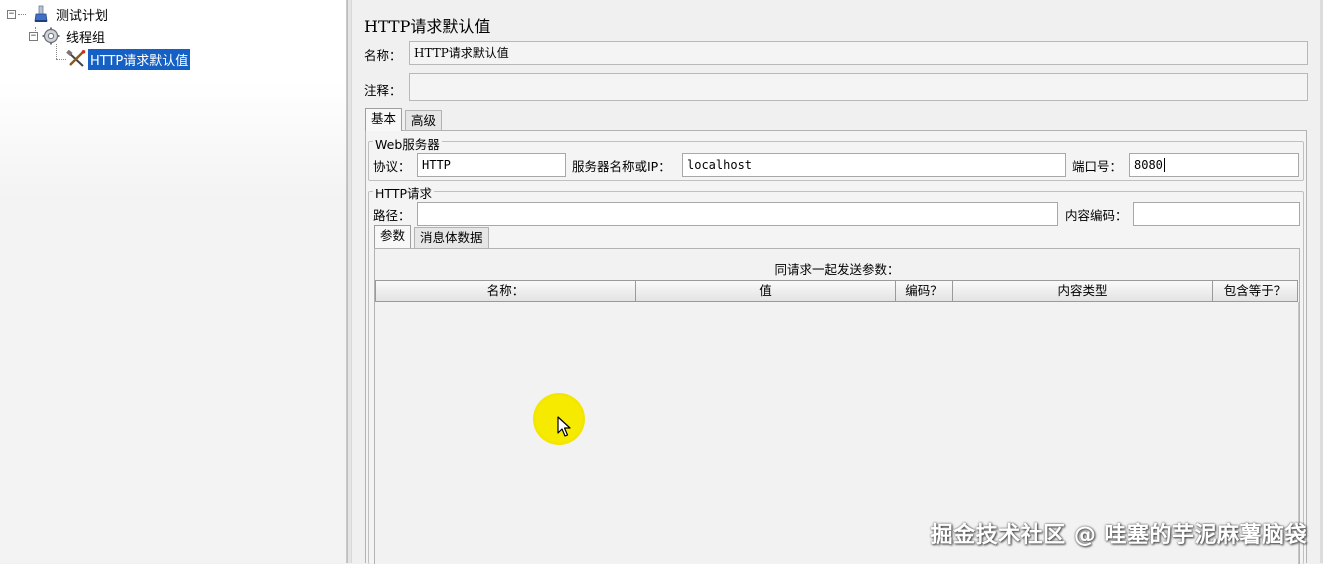  What do you see at coordinates (1148, 165) in the screenshot?
I see `port-value: 8080` at bounding box center [1148, 165].